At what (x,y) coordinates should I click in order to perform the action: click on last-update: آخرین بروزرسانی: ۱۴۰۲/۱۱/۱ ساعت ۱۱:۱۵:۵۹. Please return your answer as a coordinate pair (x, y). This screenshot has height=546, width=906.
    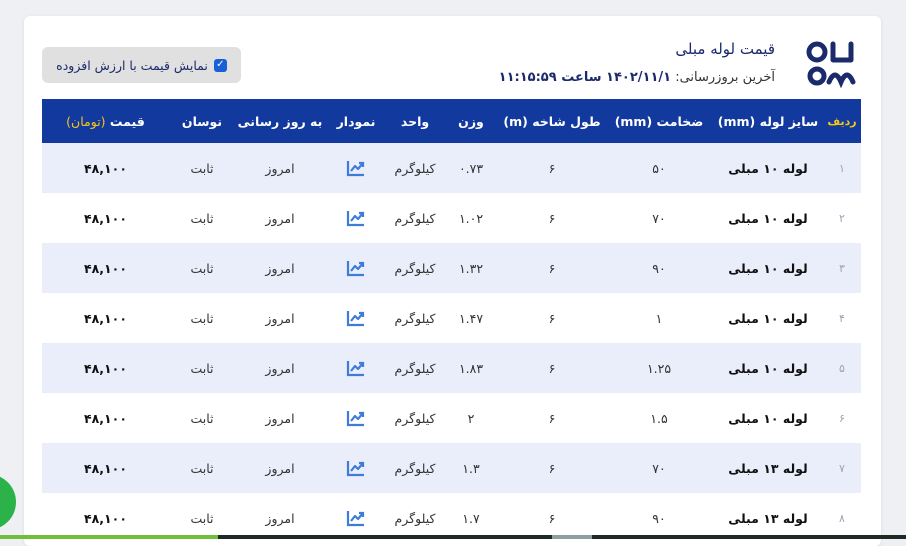
    Looking at the image, I should click on (637, 77).